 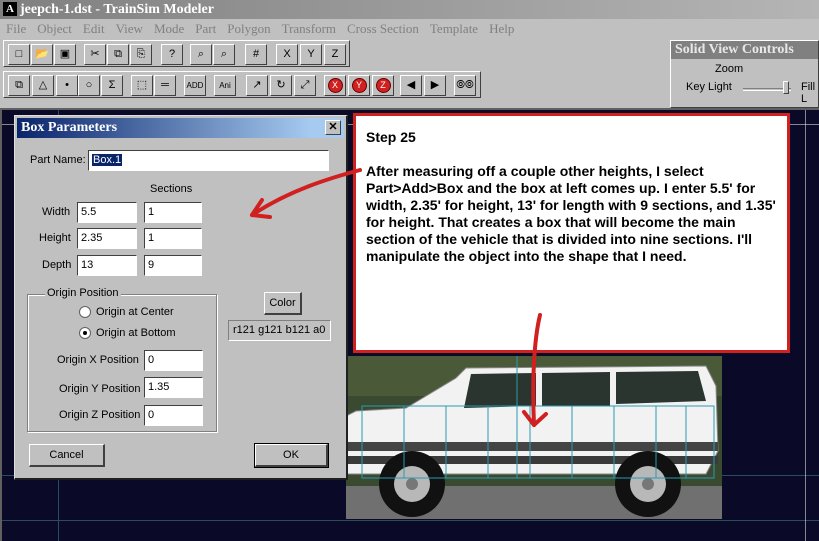 What do you see at coordinates (536, 370) in the screenshot?
I see `arrow-to-photo` at bounding box center [536, 370].